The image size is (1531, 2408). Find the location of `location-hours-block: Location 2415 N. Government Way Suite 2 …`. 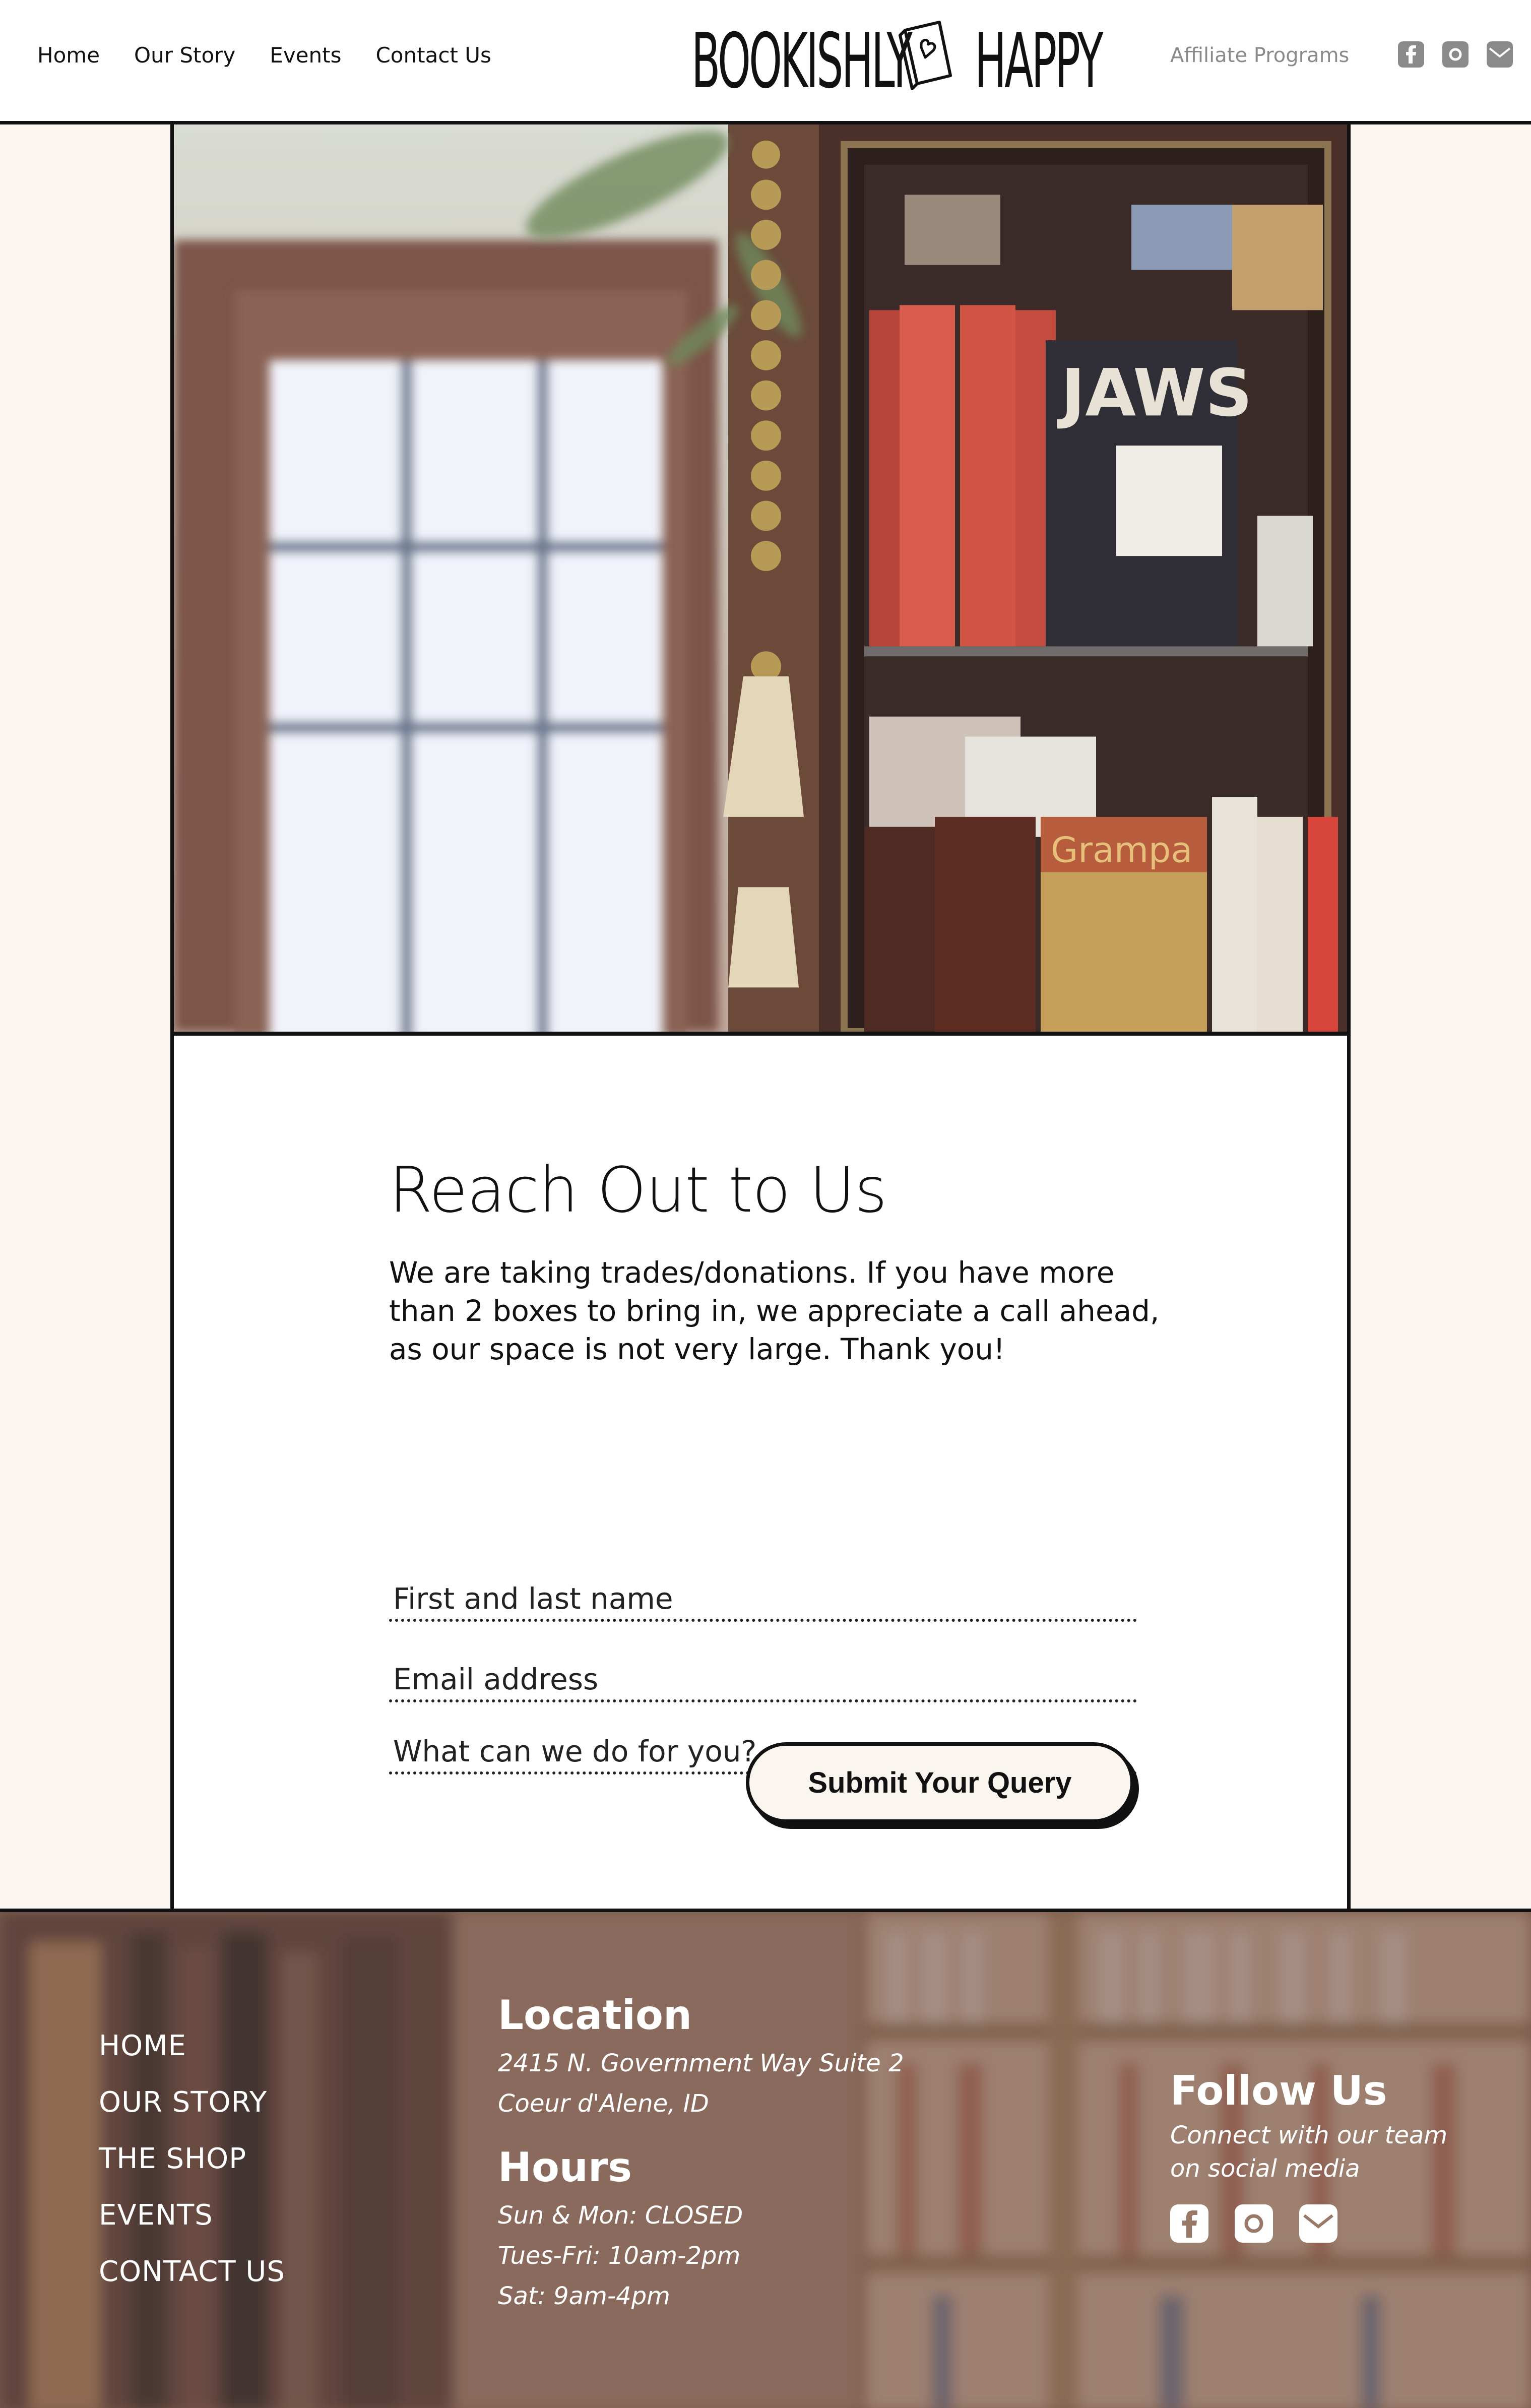

location-hours-block: Location 2415 N. Government Way Suite 2 … is located at coordinates (701, 2152).